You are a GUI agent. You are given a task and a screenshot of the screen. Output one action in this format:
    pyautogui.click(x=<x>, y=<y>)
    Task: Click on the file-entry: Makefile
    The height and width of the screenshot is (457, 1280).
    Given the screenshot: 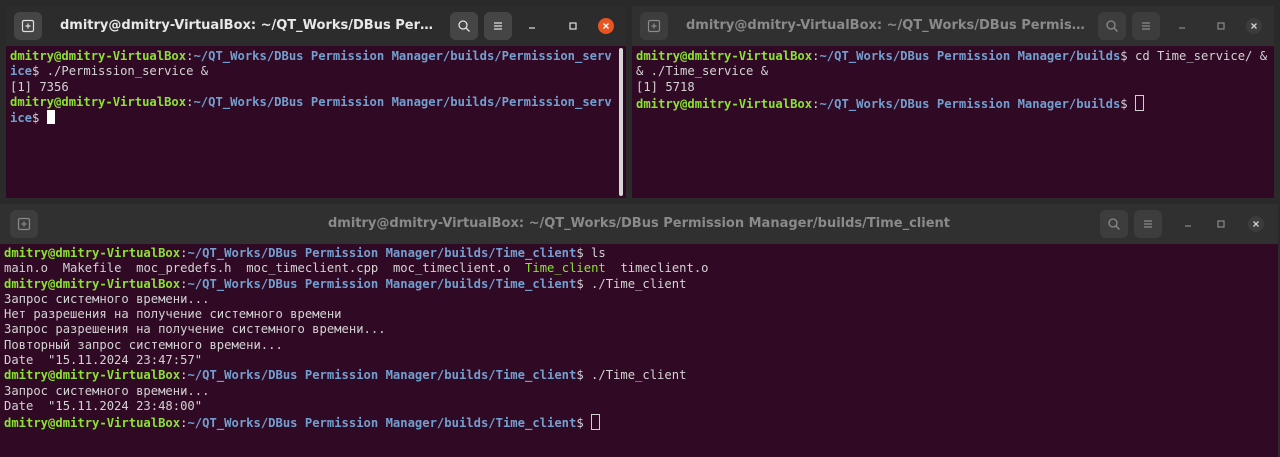 What is the action you would take?
    pyautogui.click(x=92, y=268)
    